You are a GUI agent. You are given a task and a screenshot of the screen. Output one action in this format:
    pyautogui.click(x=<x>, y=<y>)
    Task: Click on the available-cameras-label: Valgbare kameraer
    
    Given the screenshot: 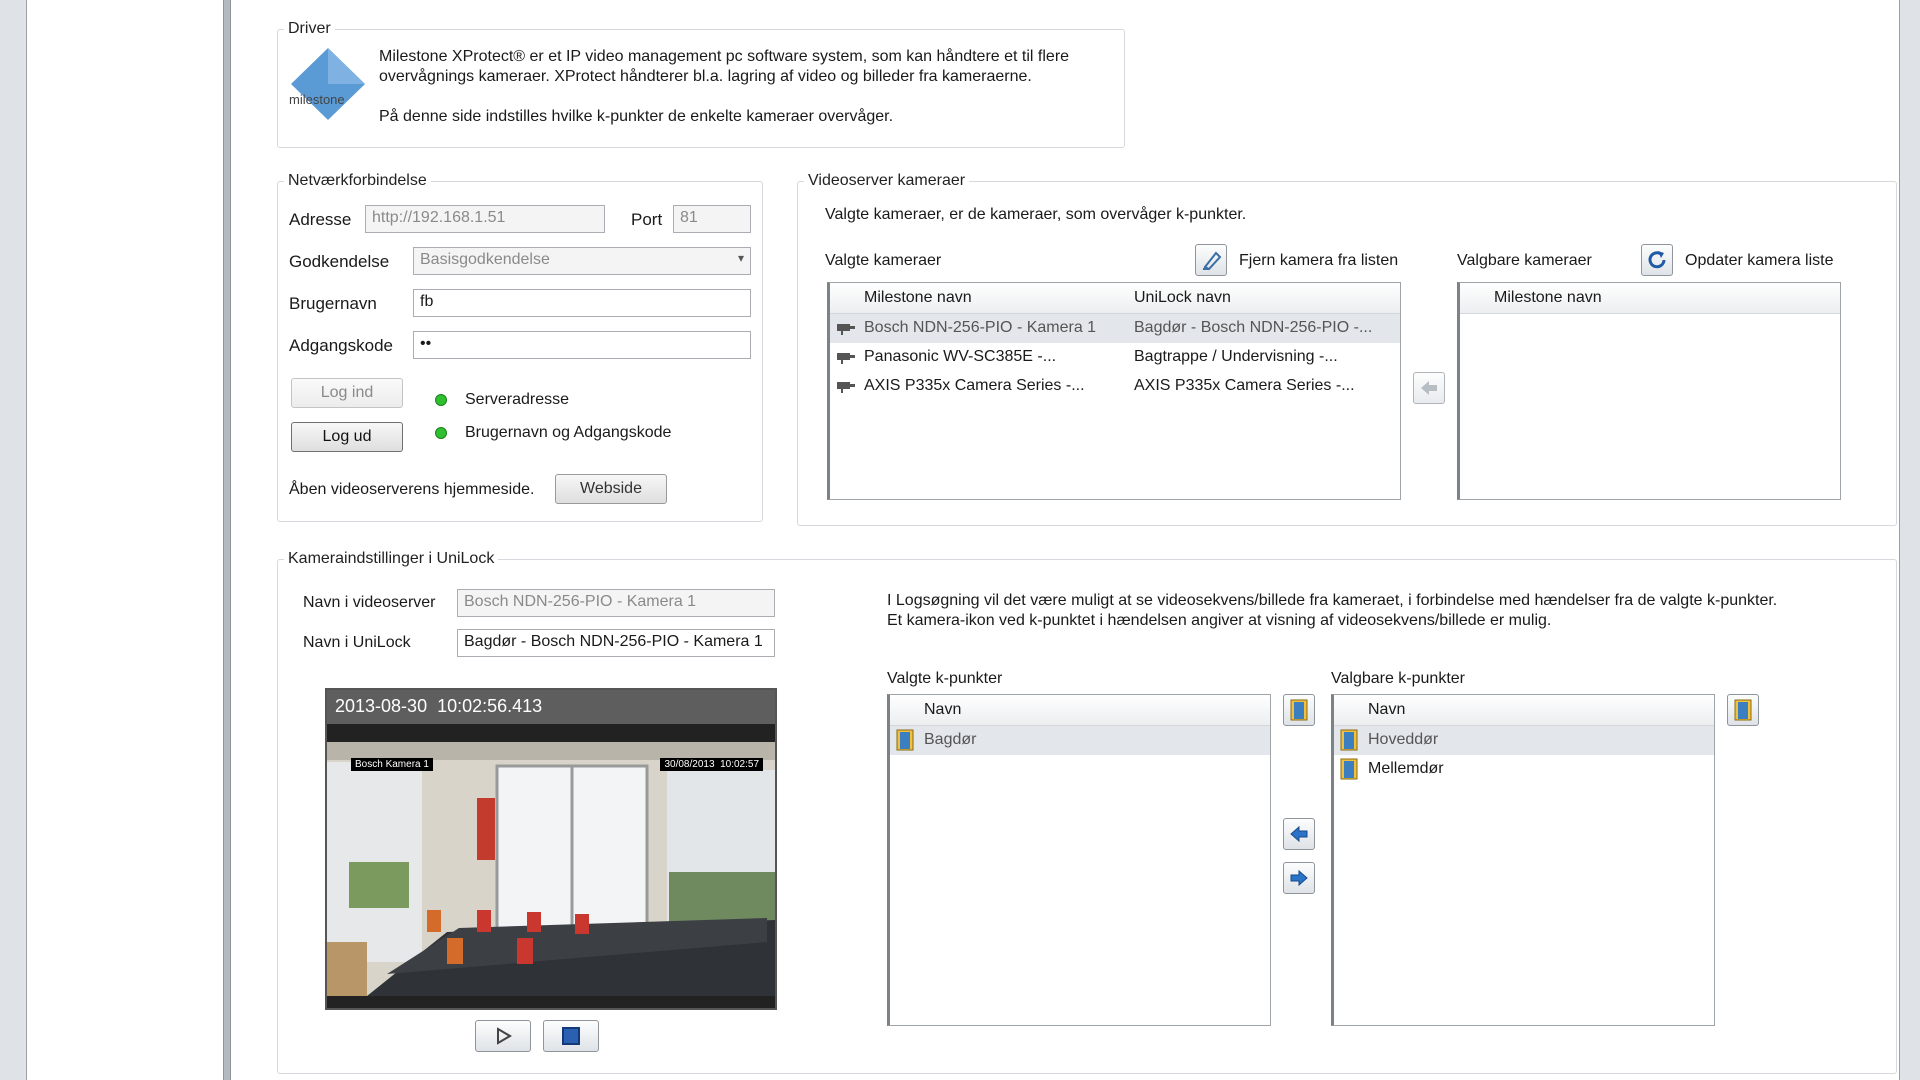 What is the action you would take?
    pyautogui.click(x=1524, y=260)
    